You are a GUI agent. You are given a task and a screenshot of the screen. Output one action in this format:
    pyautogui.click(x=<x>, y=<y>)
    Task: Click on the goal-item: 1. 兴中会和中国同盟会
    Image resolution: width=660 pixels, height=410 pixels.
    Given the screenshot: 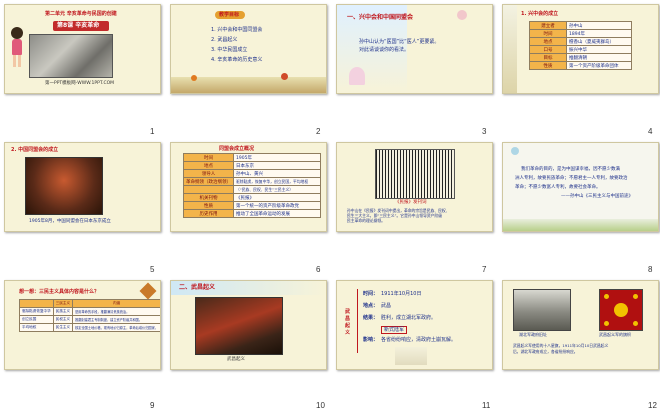 What is the action you would take?
    pyautogui.click(x=237, y=30)
    